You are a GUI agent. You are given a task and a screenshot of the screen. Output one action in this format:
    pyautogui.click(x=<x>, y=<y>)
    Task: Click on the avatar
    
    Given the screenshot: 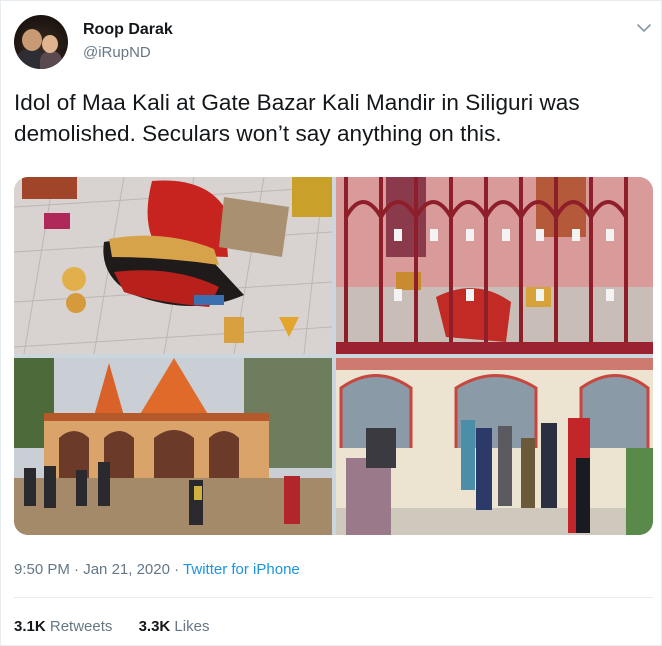 What is the action you would take?
    pyautogui.click(x=41, y=42)
    